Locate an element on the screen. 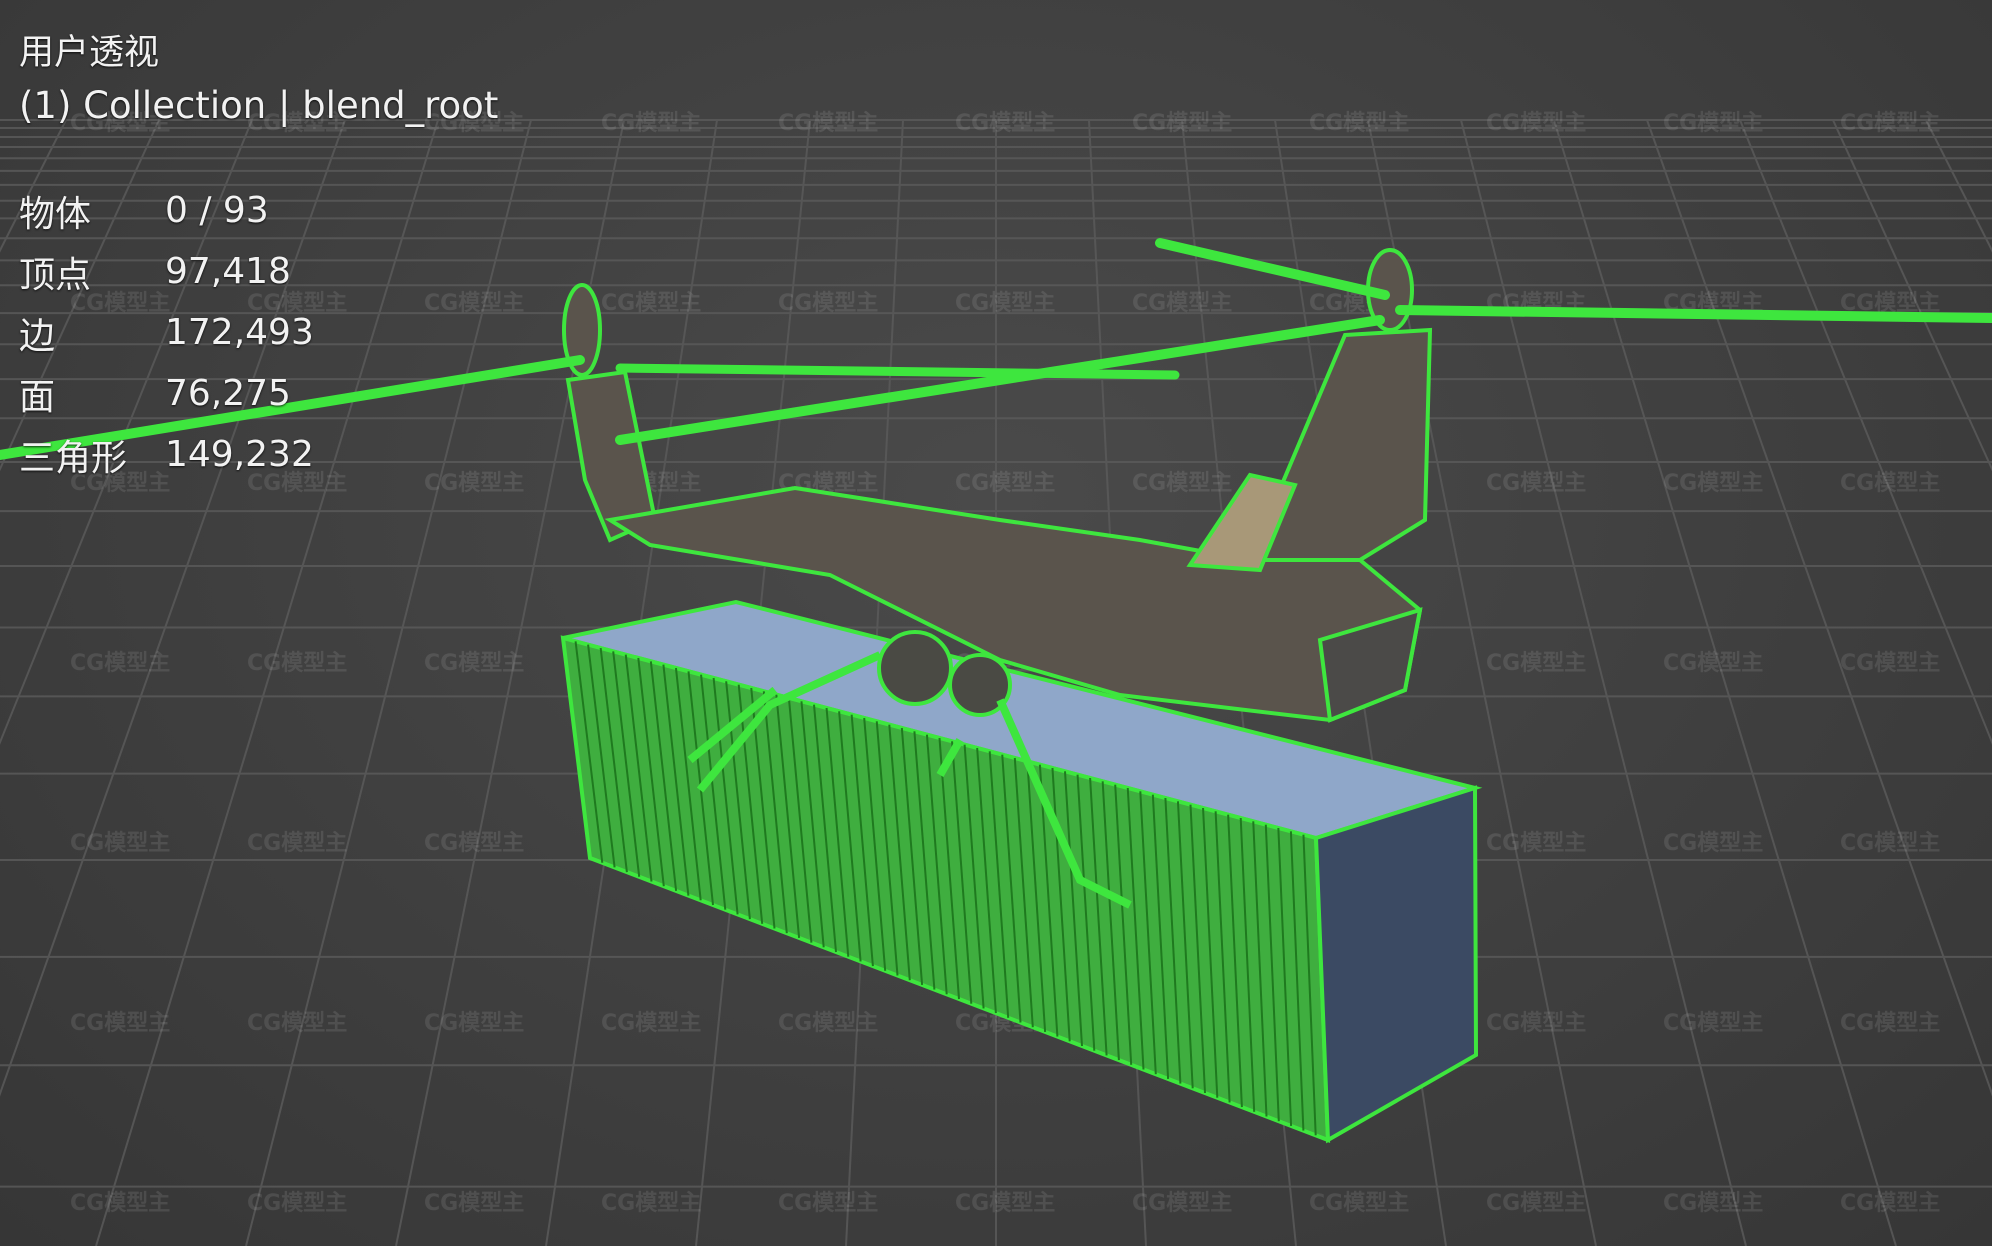 The image size is (1992, 1246). stat-label: 面 is located at coordinates (37, 397).